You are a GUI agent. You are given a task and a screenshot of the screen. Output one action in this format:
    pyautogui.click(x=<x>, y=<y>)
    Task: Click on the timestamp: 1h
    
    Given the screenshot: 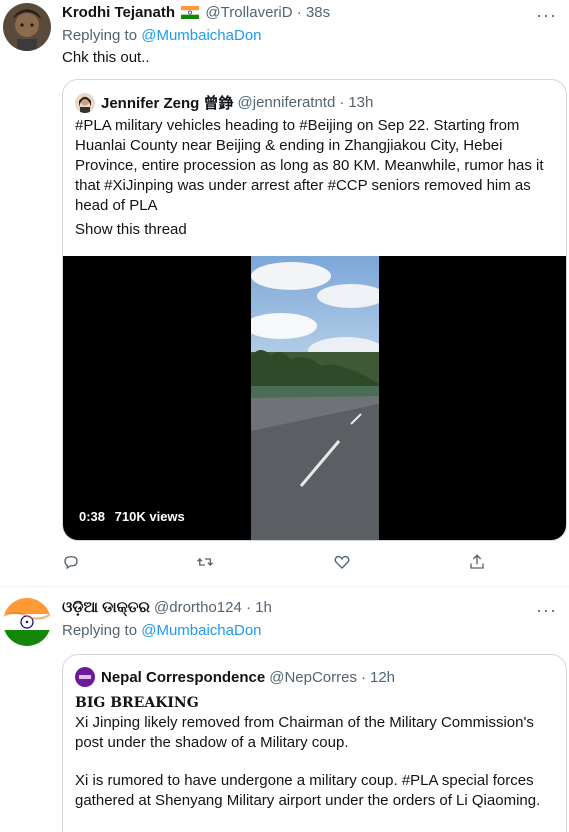 What is the action you would take?
    pyautogui.click(x=263, y=607)
    